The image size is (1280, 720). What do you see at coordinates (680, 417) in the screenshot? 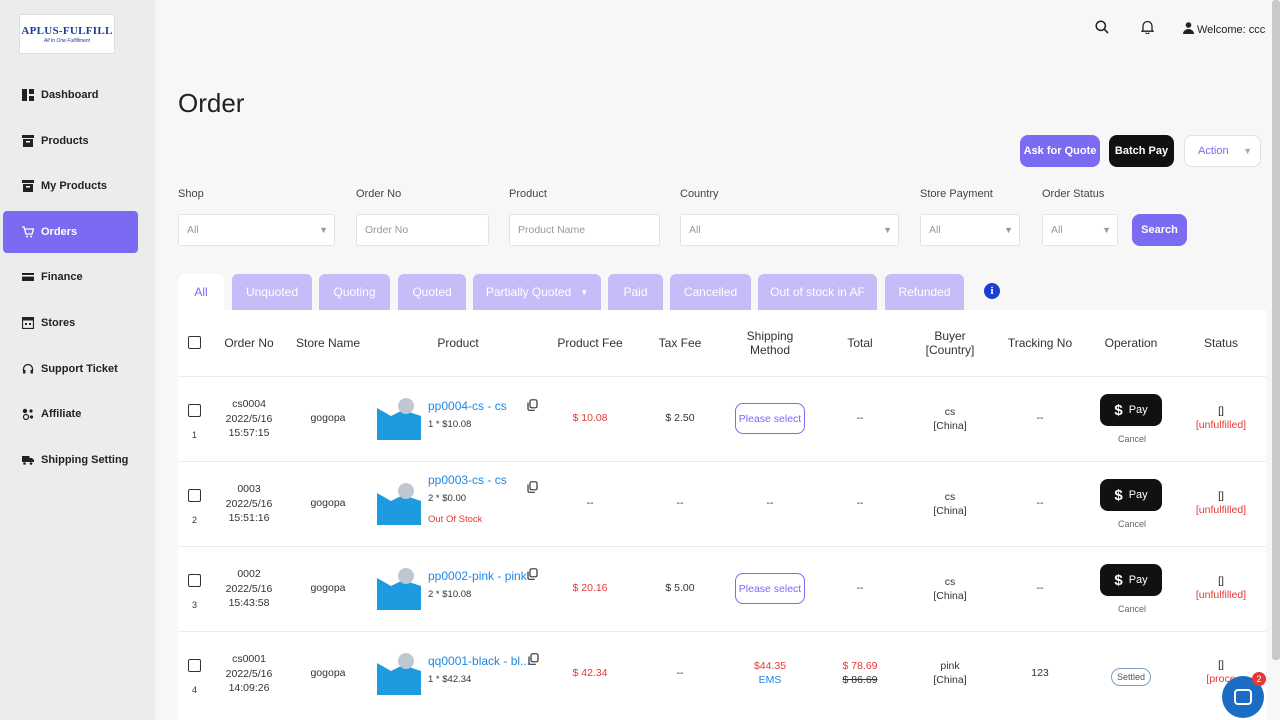
I see `tax-fee: $ 2.50` at bounding box center [680, 417].